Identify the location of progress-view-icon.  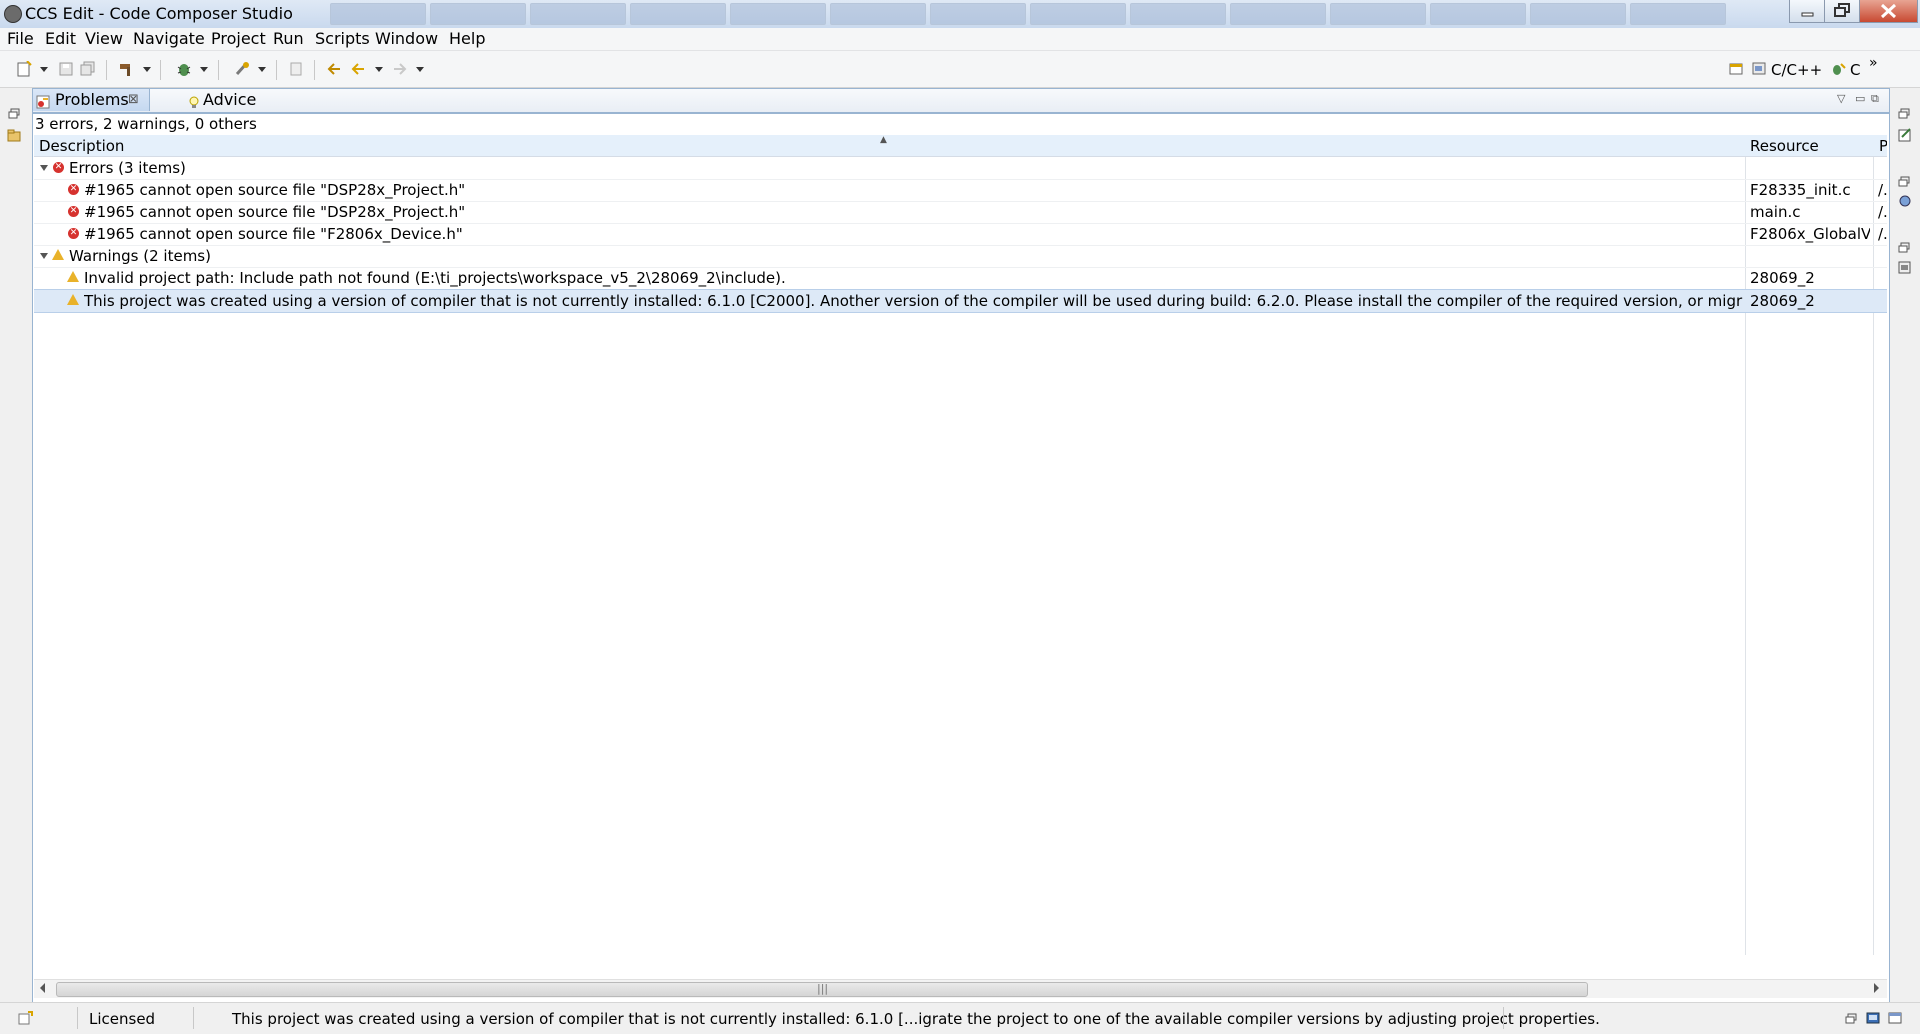
(1895, 1018).